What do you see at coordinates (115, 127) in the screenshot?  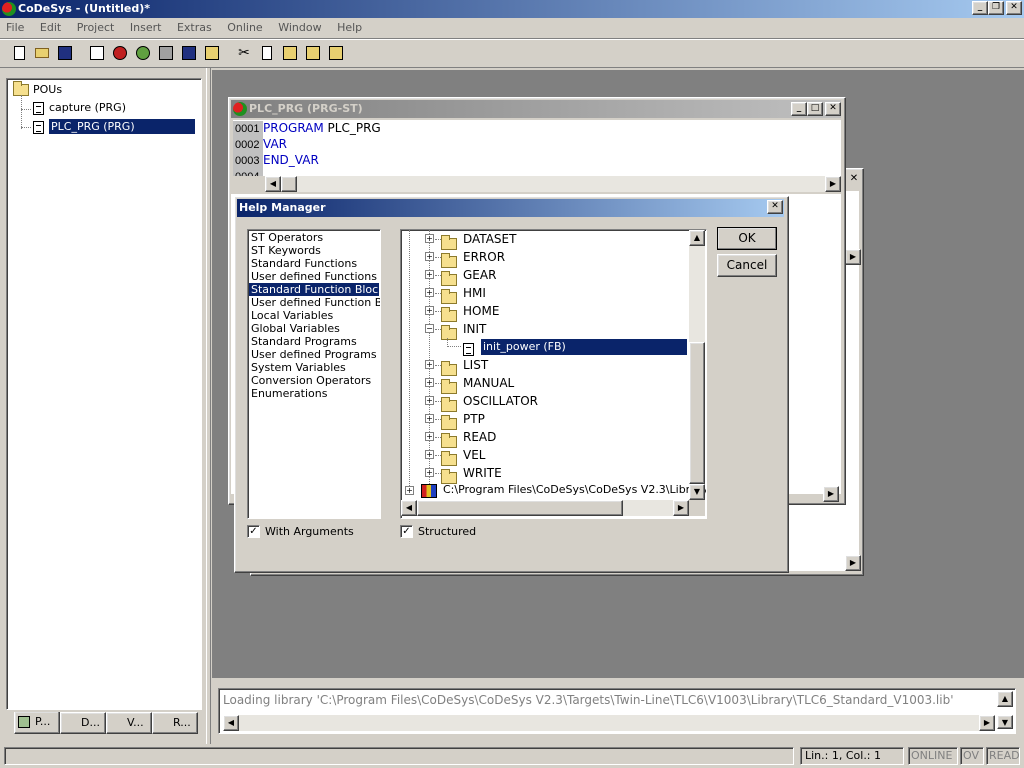 I see `pou-item-plc-prg: PLC_PRG (PRG)` at bounding box center [115, 127].